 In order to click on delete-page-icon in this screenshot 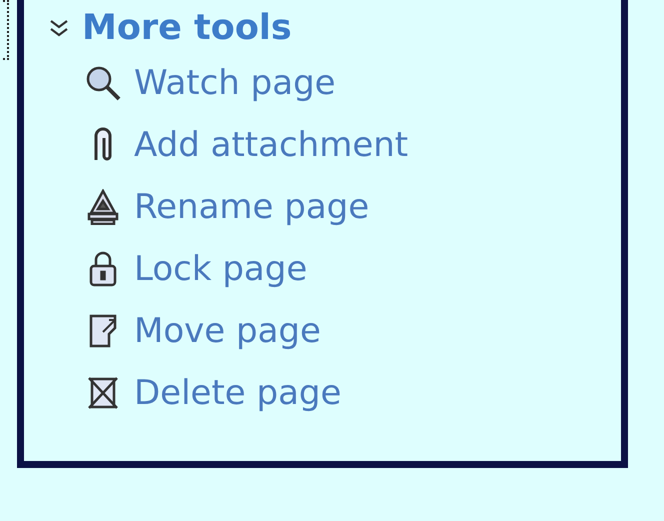, I will do `click(103, 393)`.